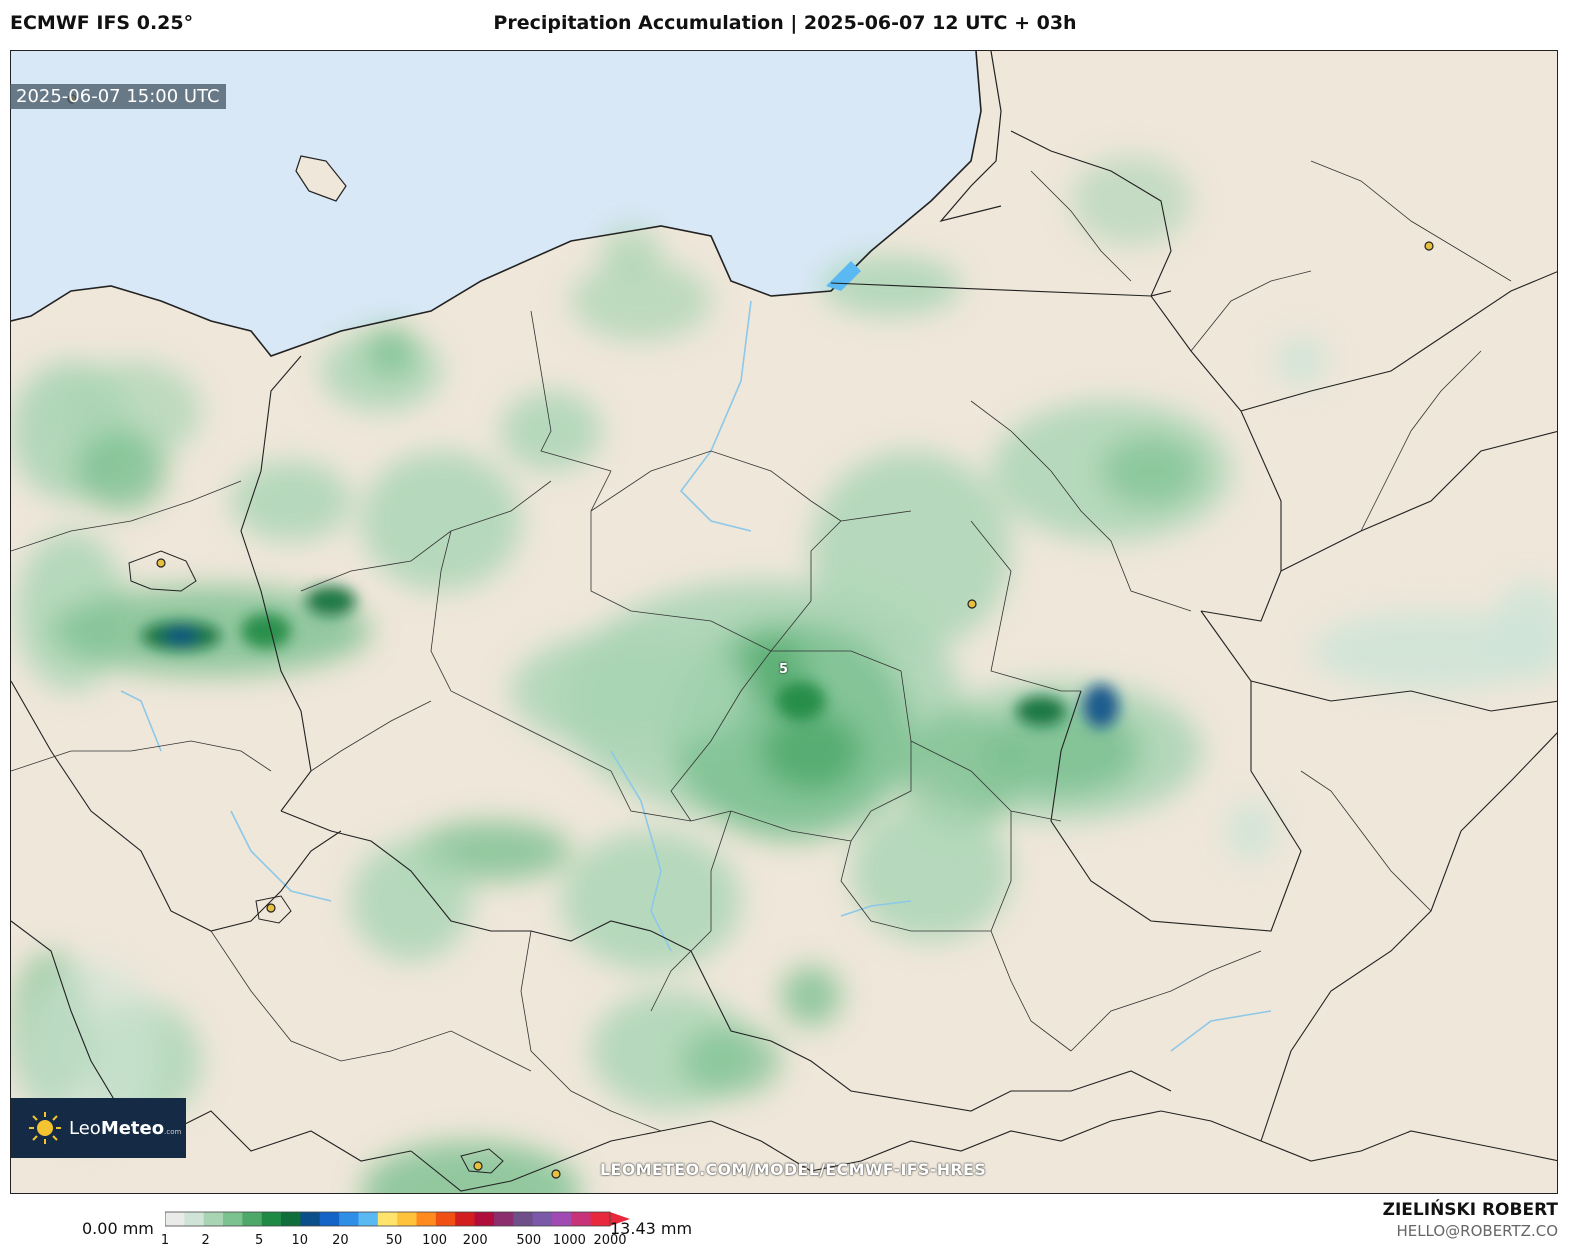 The image size is (1570, 1250). Describe the element at coordinates (529, 1240) in the screenshot. I see `colorbar-tick-label: 500` at that location.